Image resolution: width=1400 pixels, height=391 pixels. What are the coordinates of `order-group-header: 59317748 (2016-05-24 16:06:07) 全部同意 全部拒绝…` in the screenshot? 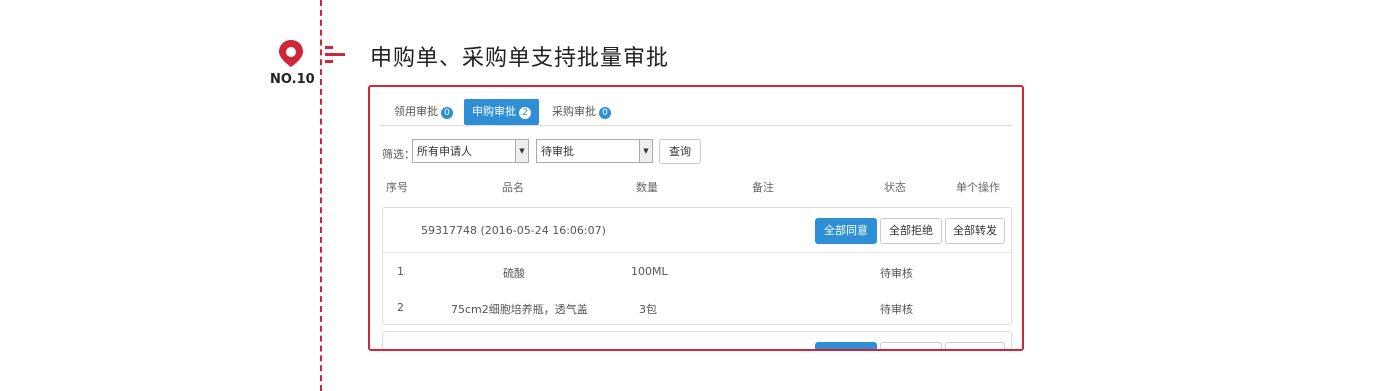 It's located at (697, 230).